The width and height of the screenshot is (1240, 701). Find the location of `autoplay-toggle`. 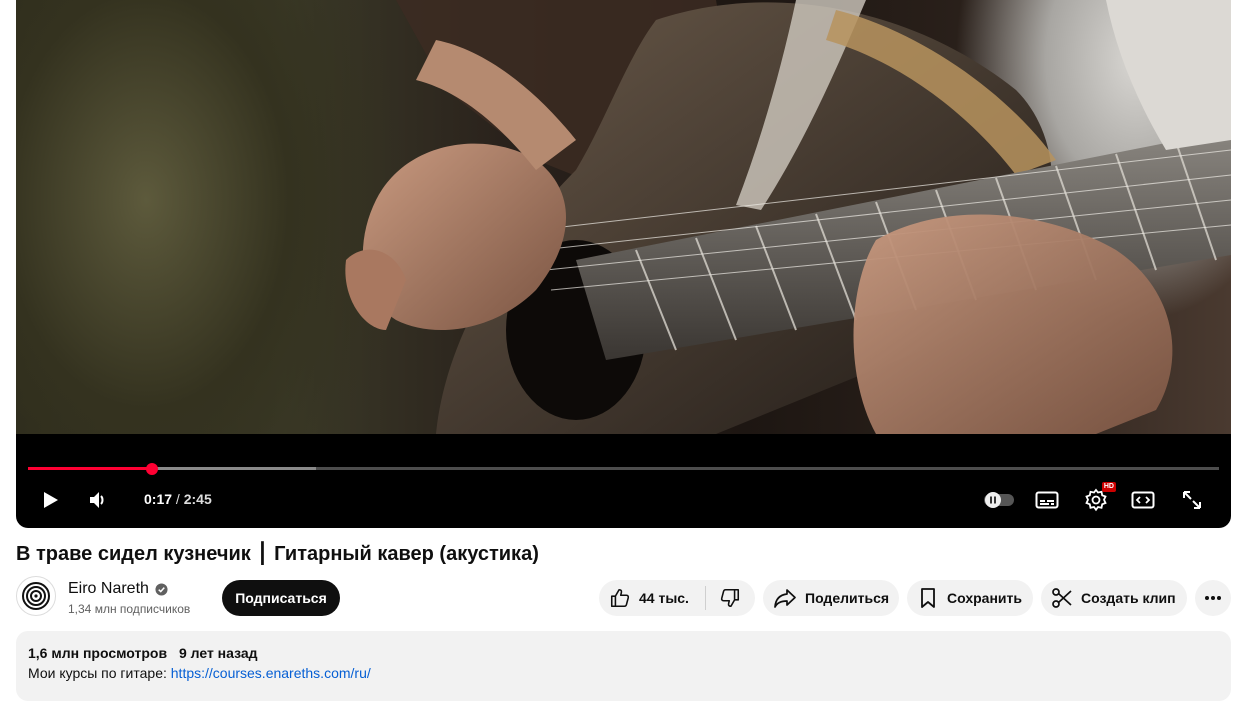

autoplay-toggle is located at coordinates (999, 500).